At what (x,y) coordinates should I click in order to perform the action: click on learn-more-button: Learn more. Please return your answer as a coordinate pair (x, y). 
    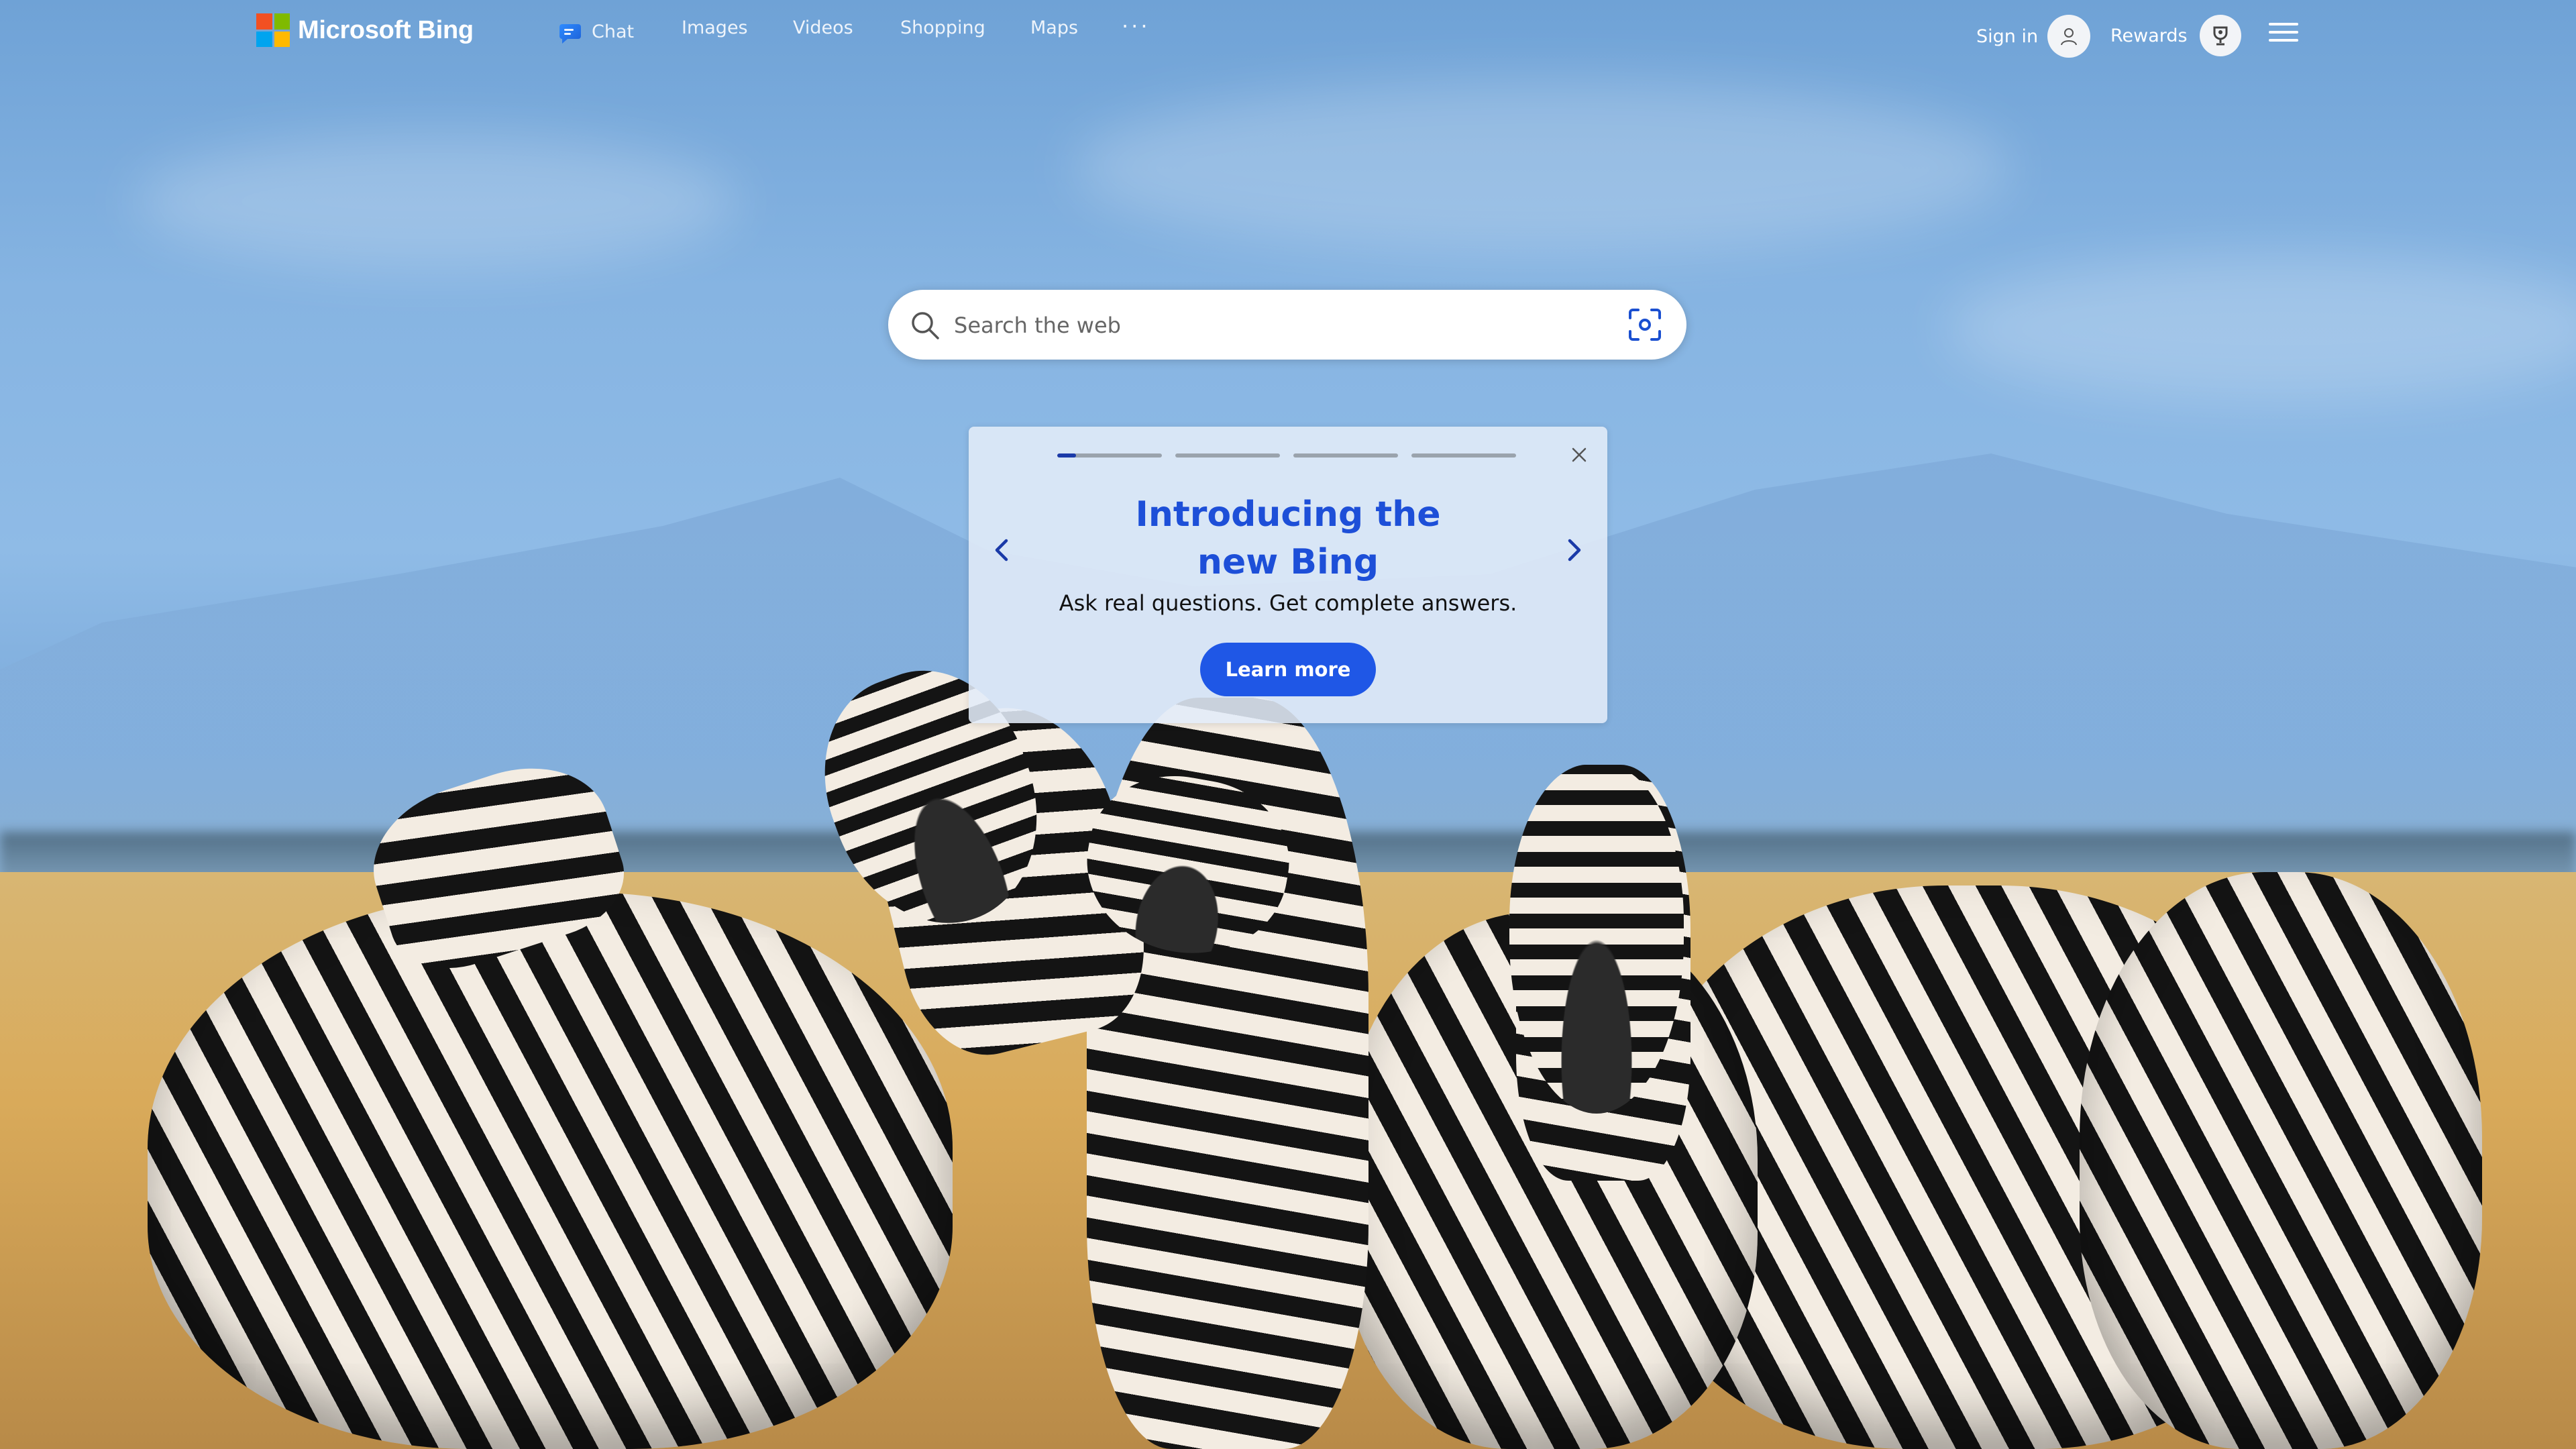
    Looking at the image, I should click on (1288, 669).